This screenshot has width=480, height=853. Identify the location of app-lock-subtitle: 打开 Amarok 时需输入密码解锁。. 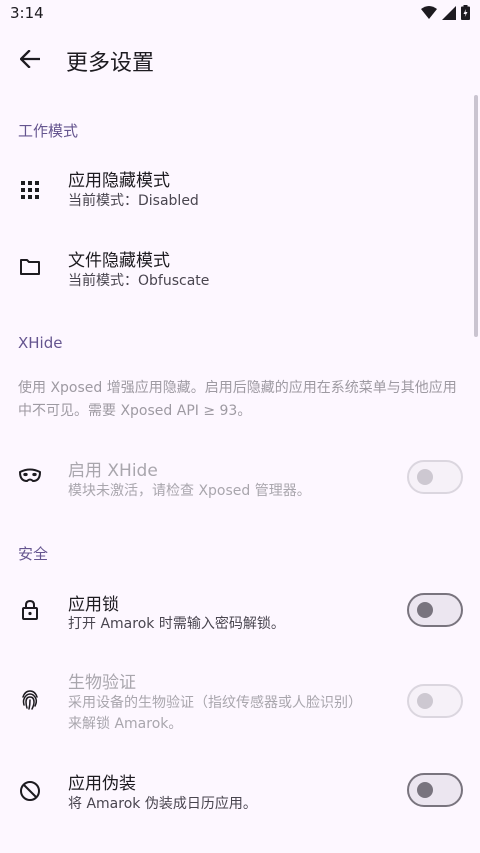
(176, 624).